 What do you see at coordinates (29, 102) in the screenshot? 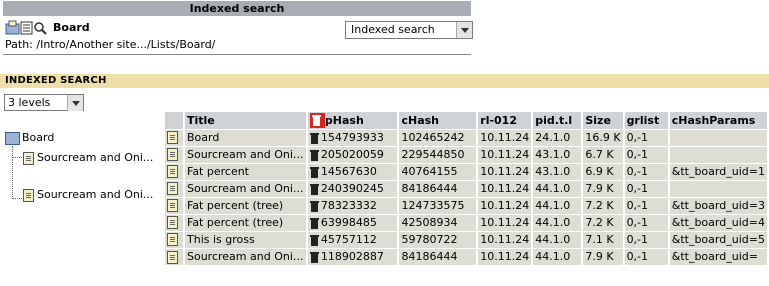
I see `levels-select-value: 3 levels` at bounding box center [29, 102].